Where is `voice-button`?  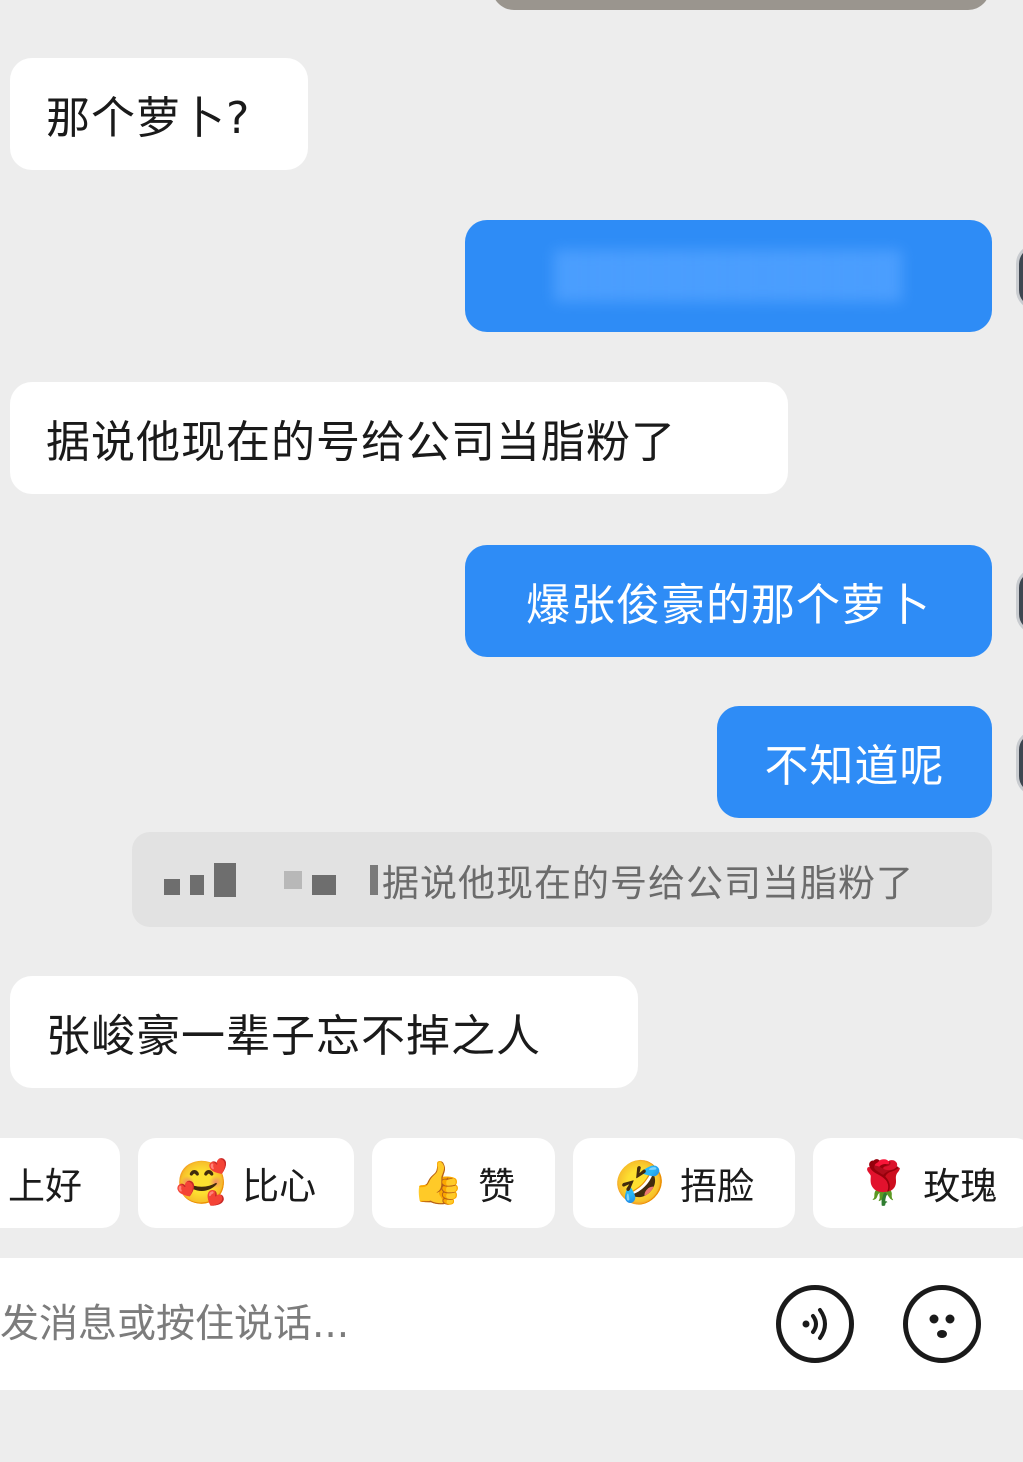
voice-button is located at coordinates (815, 1324).